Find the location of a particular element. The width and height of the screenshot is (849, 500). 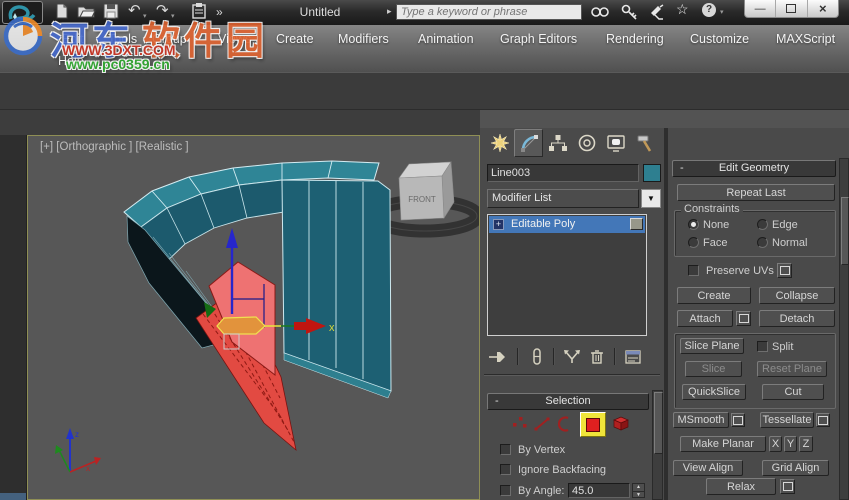

sign-in-key-icon is located at coordinates (630, 14).